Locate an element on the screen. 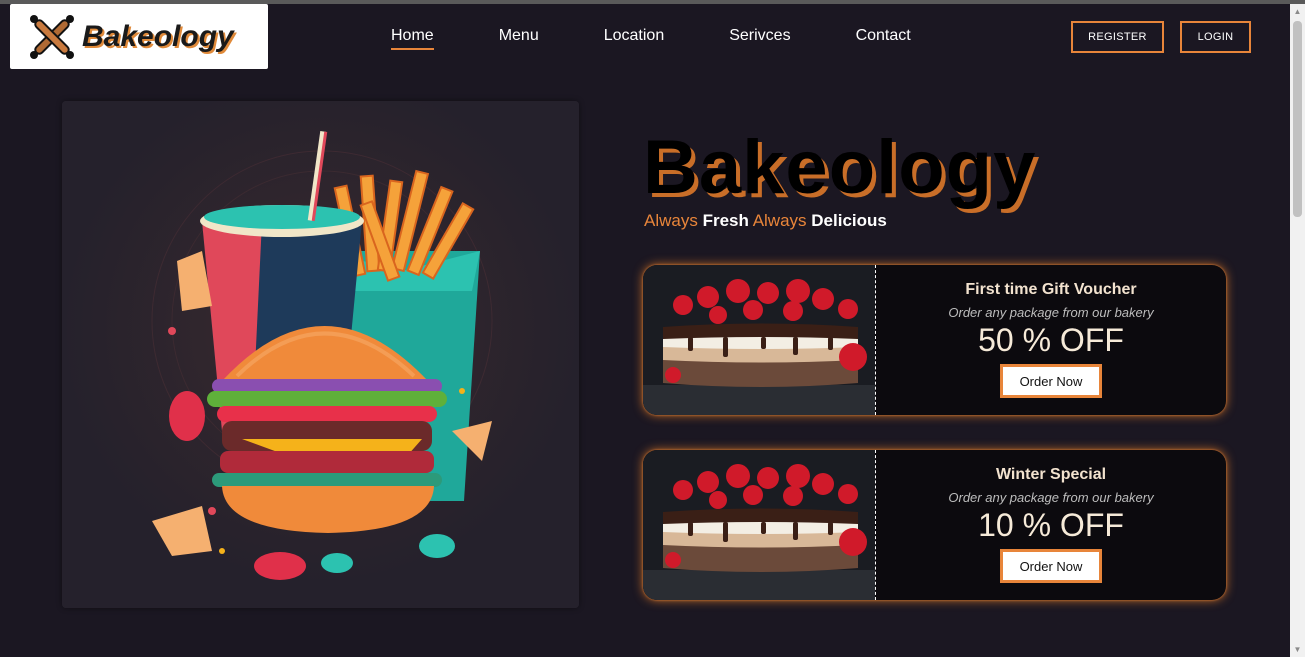 The image size is (1305, 657). hero-tagline: Always Fresh Always Delicious is located at coordinates (765, 221).